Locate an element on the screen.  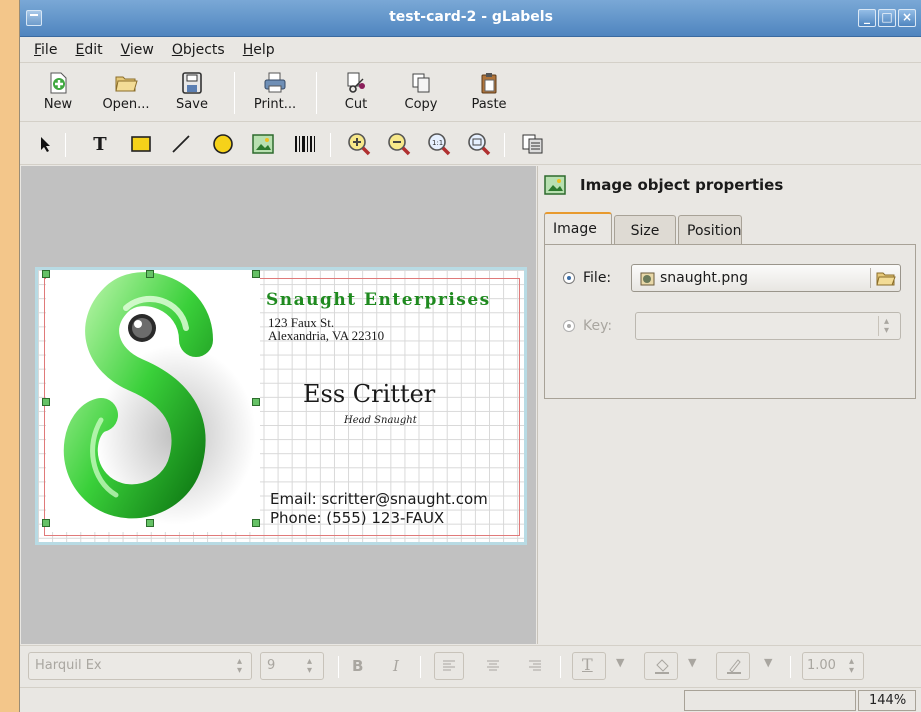
italic-button: I is located at coordinates (396, 666).